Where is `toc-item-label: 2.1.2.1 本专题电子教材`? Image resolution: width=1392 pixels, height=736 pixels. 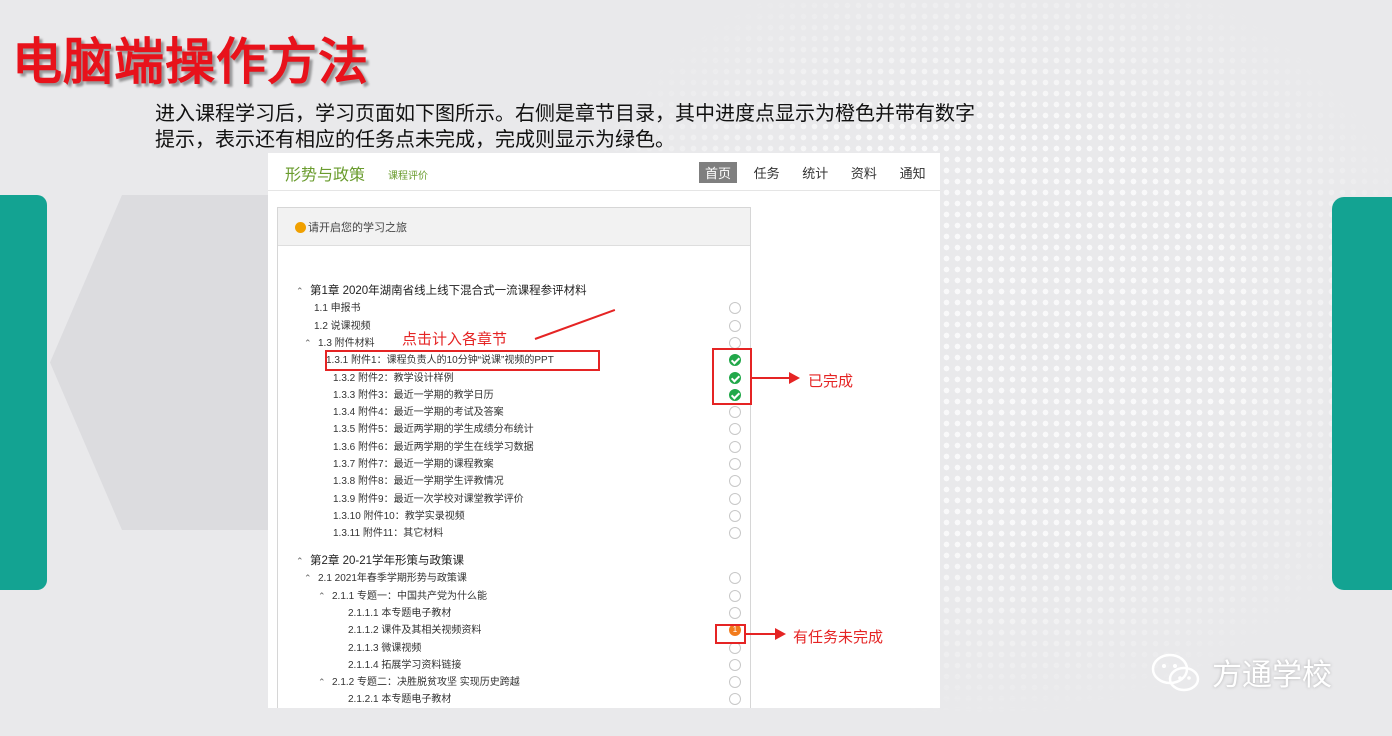 toc-item-label: 2.1.2.1 本专题电子教材 is located at coordinates (400, 700).